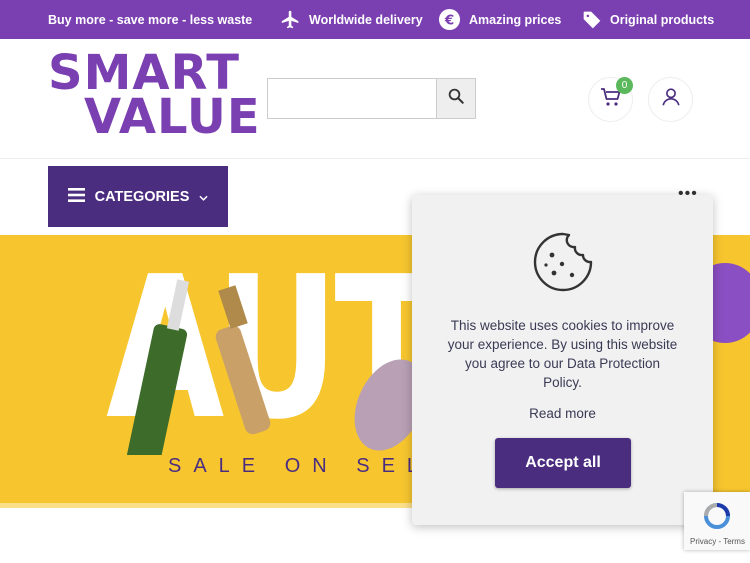  Describe the element at coordinates (76, 196) in the screenshot. I see `hamburger-icon` at that location.